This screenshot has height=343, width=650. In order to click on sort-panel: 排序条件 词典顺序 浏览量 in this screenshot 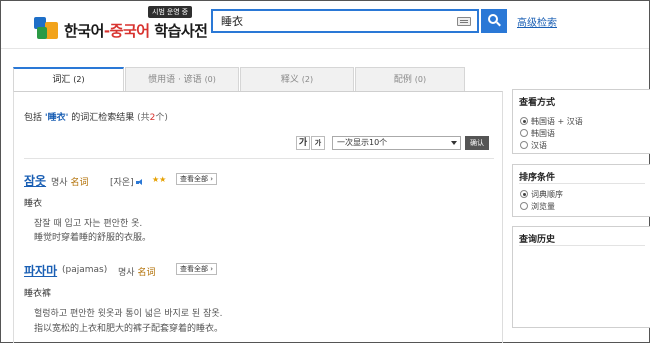, I will do `click(581, 190)`.